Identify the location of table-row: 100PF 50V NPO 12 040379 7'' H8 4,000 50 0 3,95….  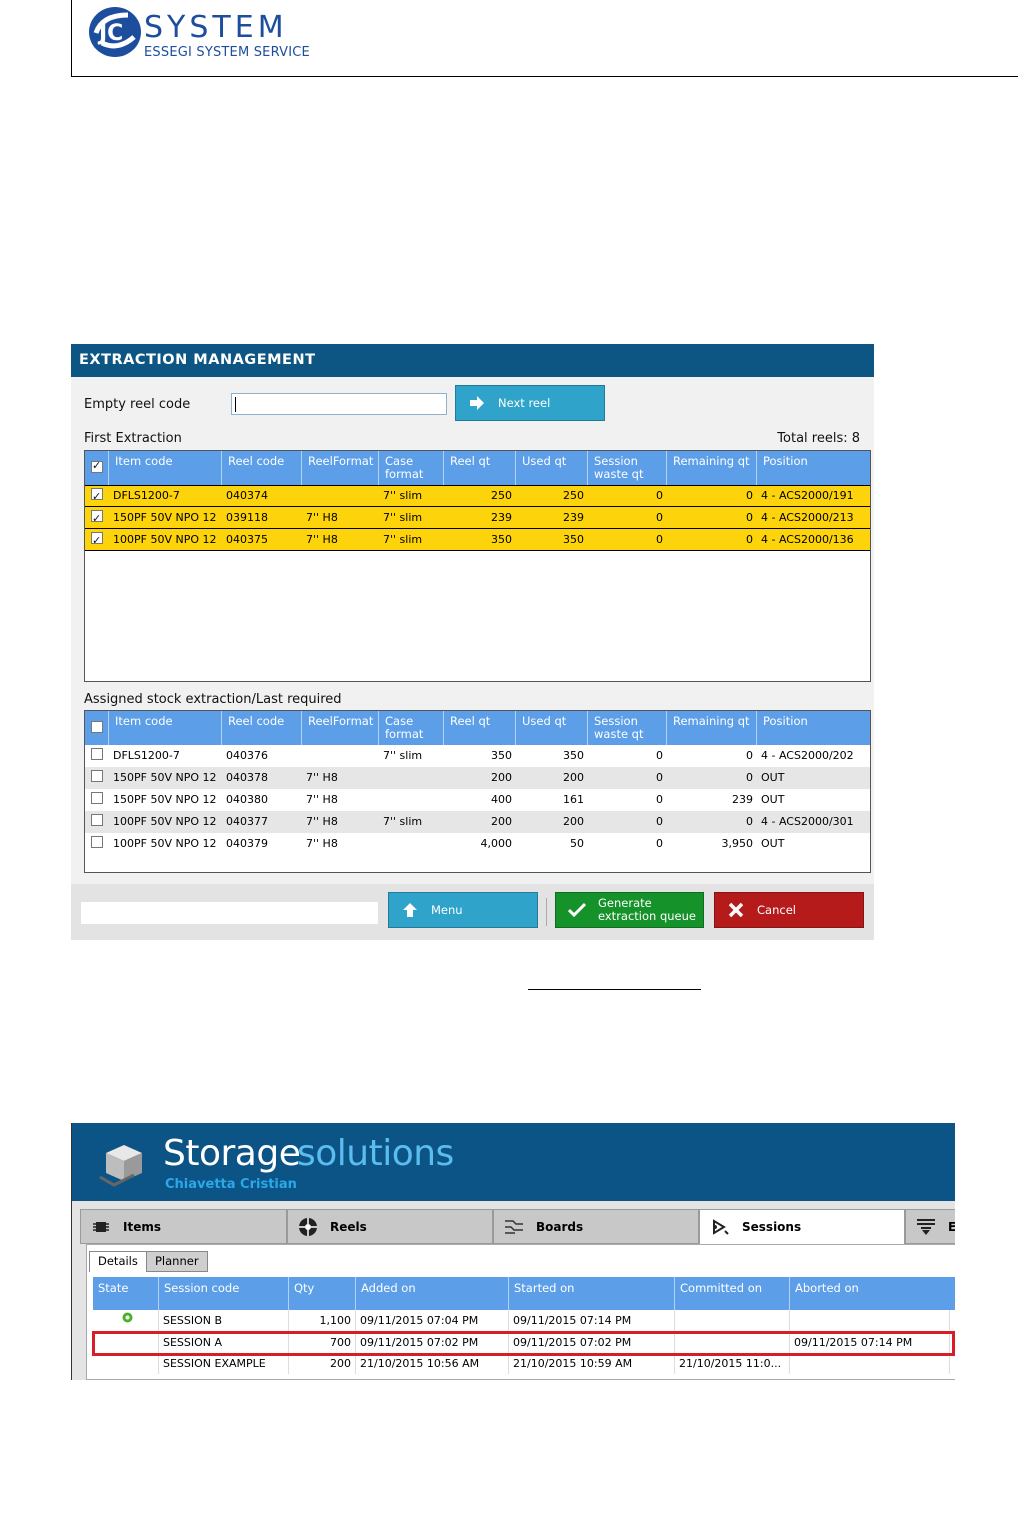
(477, 844).